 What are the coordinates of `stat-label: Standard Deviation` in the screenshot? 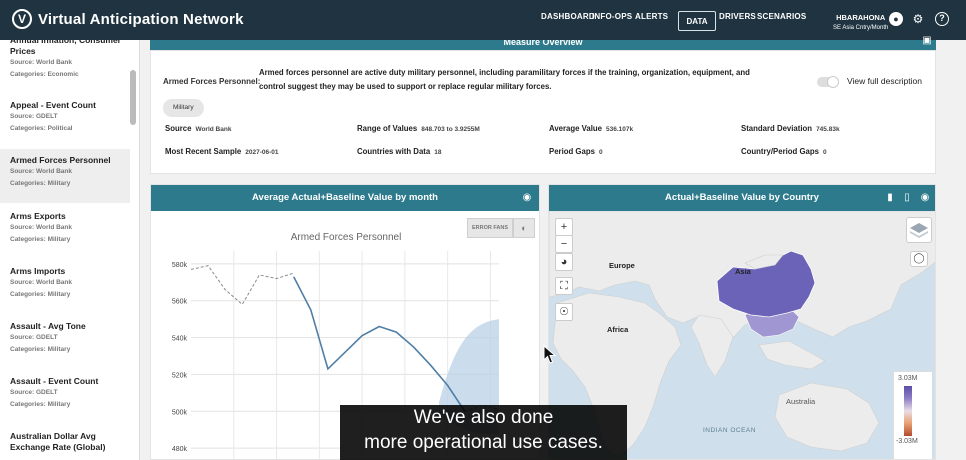 It's located at (777, 128).